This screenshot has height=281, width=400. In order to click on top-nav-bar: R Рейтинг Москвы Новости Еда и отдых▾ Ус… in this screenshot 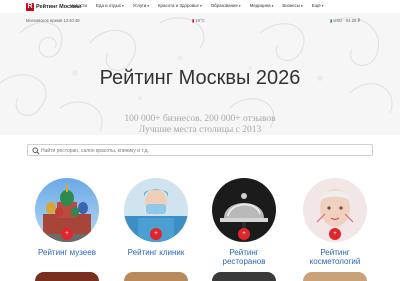, I will do `click(200, 7)`.